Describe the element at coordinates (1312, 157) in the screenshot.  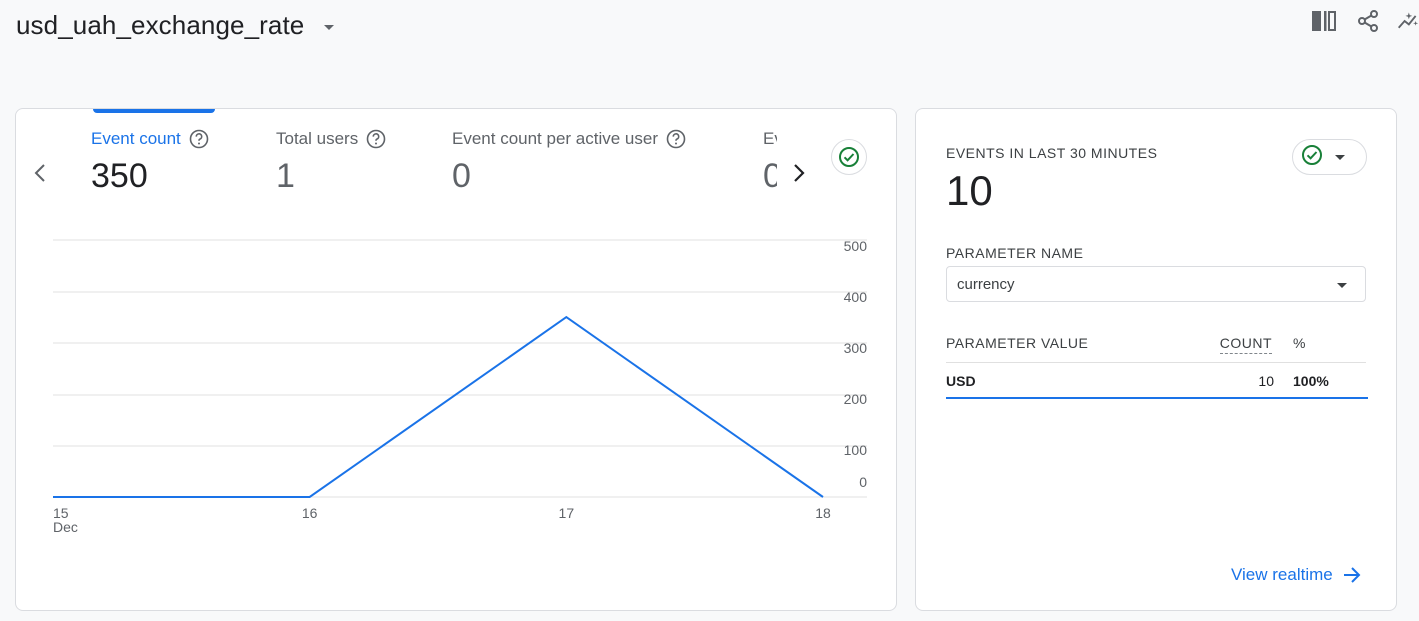
I see `check-status-icon` at that location.